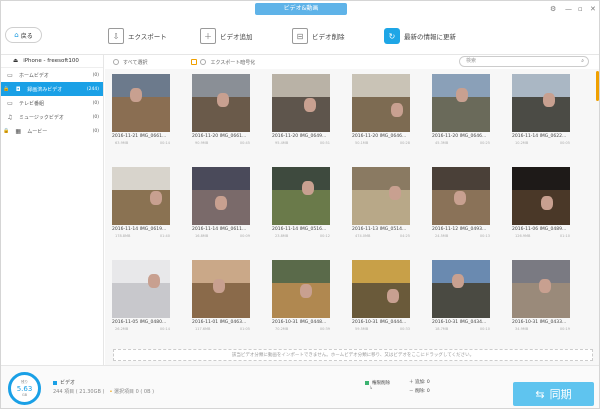  I want to click on video-card: 2016-10-31 IMG_0433... 34.9MB 00:19, so click(541, 302).